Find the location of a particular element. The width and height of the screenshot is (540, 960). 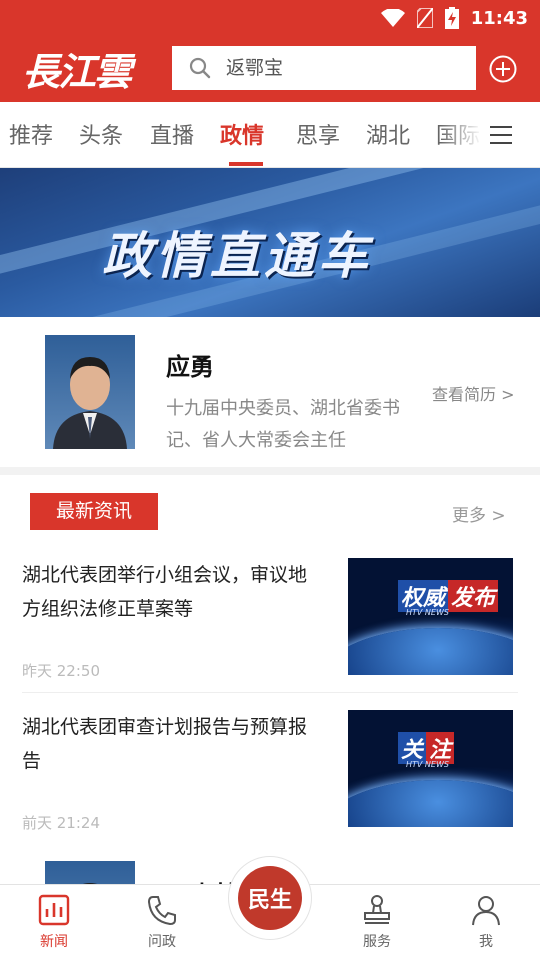

leader-portrait is located at coordinates (90, 392).